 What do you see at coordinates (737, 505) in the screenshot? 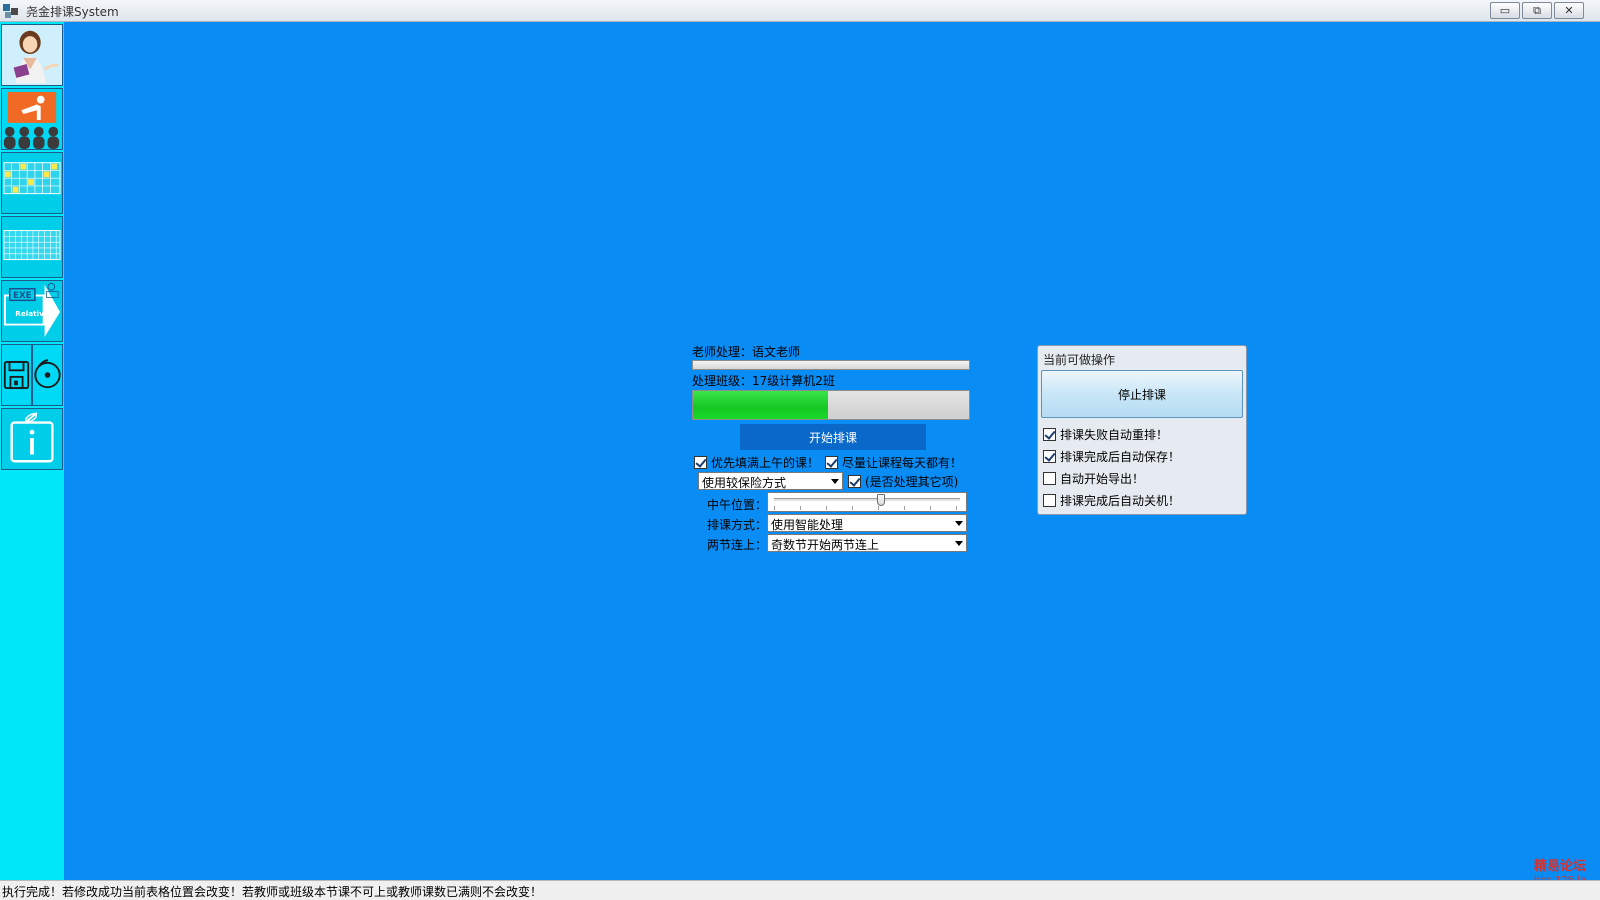
I see `noon-position-label: 中午位置：` at bounding box center [737, 505].